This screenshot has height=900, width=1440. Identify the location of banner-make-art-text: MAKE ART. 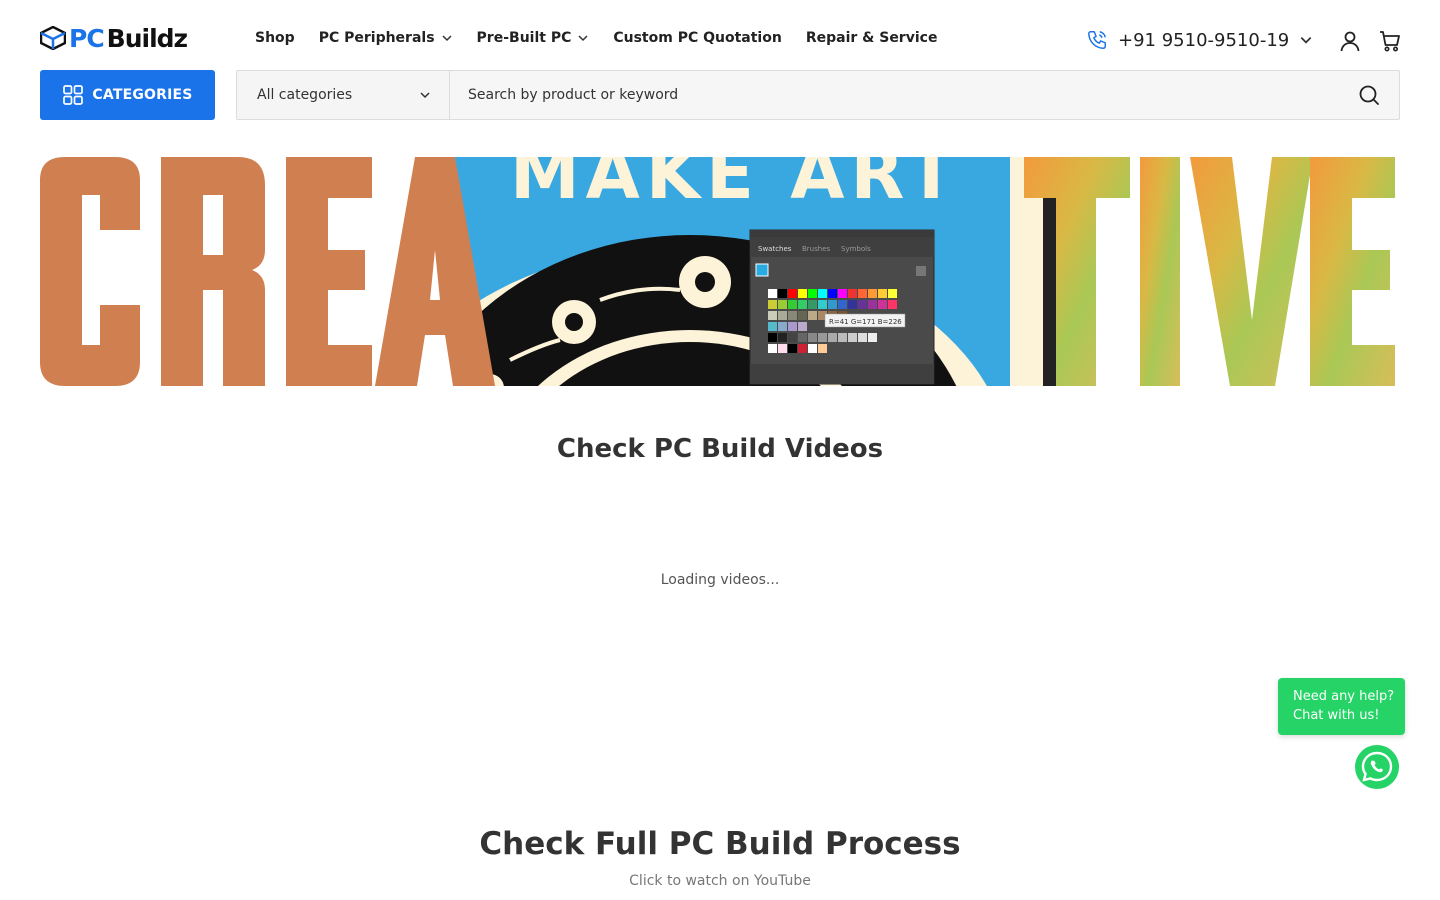
(735, 177).